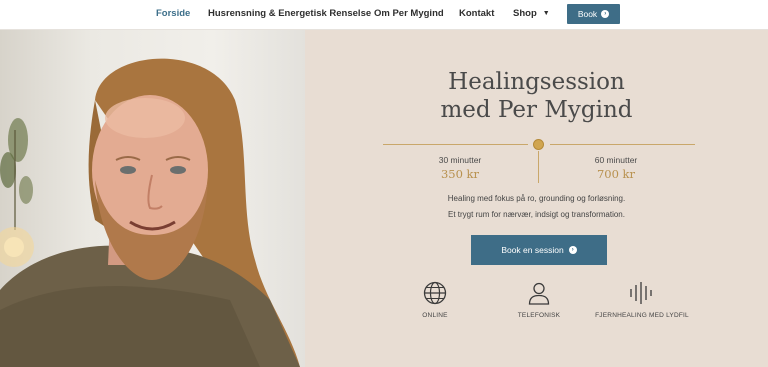 The width and height of the screenshot is (768, 367). What do you see at coordinates (587, 14) in the screenshot?
I see `nav-book-label: Book` at bounding box center [587, 14].